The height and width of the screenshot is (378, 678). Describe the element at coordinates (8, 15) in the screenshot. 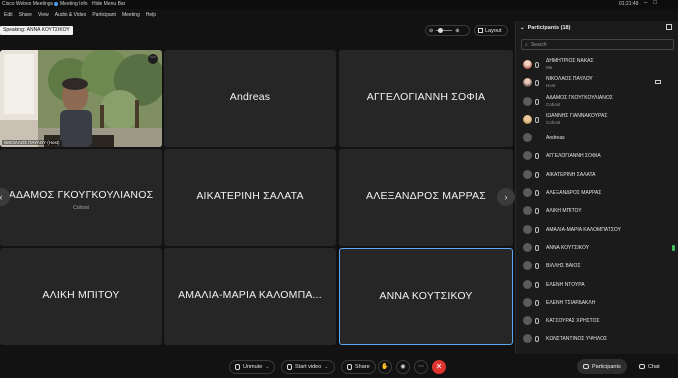

I see `menu-edit: Edit` at that location.